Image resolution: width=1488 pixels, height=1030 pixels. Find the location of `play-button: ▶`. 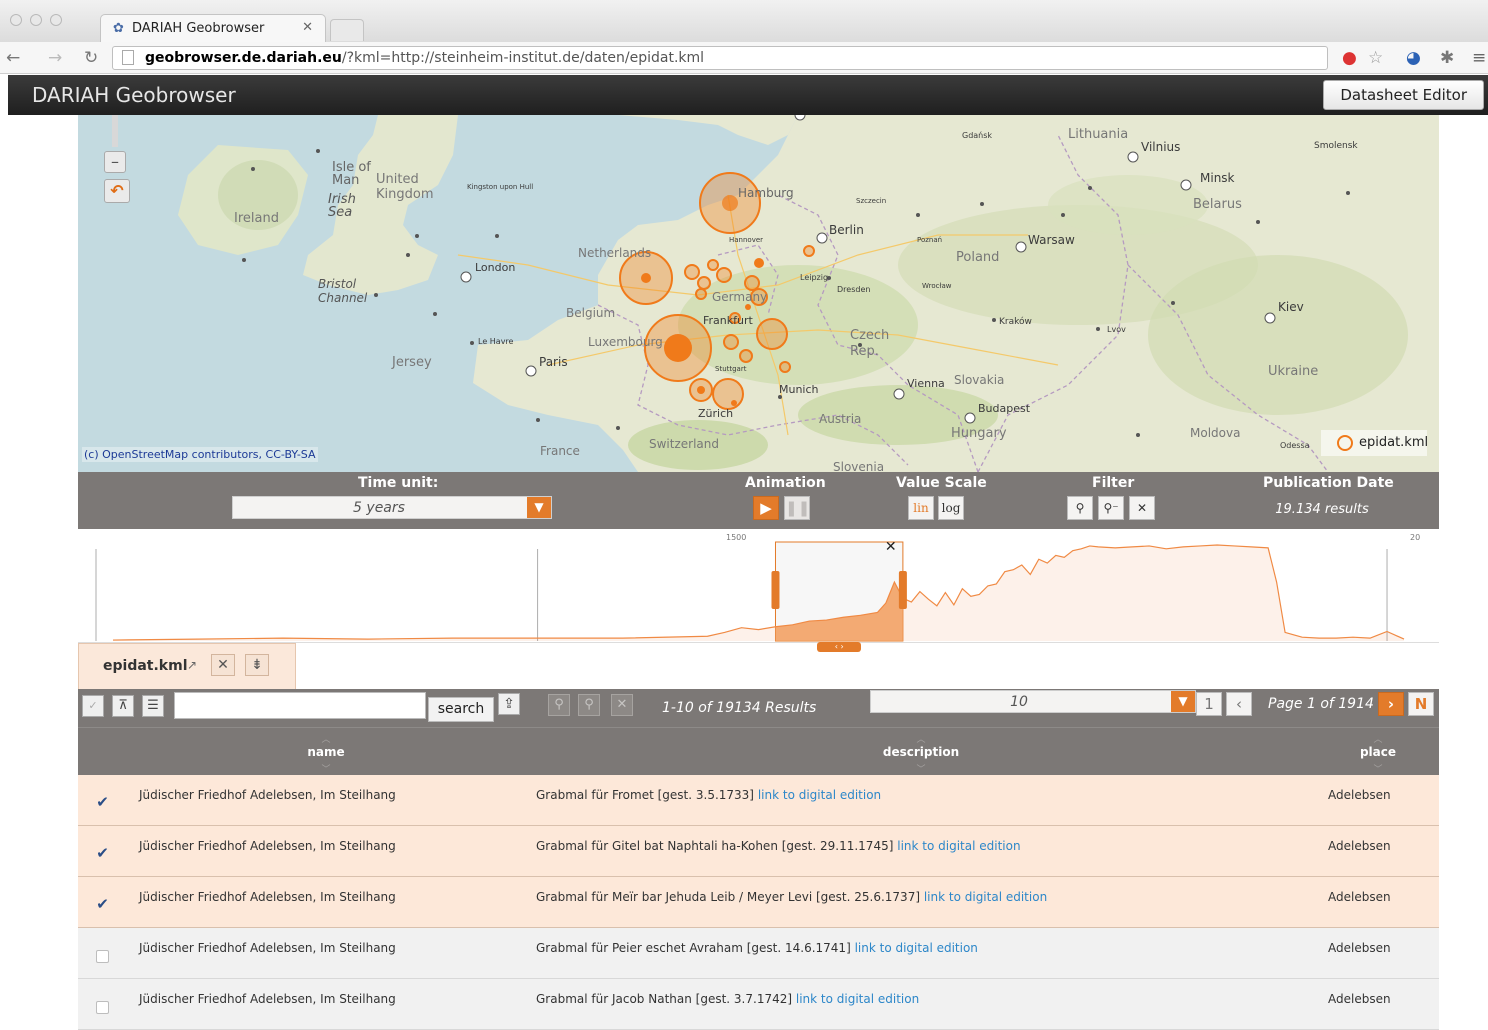

play-button: ▶ is located at coordinates (766, 508).